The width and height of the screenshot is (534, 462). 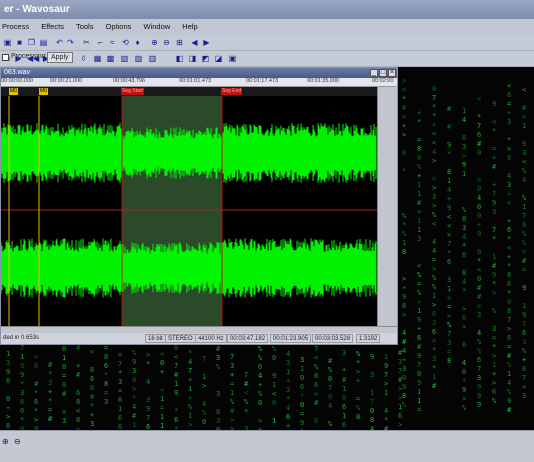 What do you see at coordinates (70, 42) in the screenshot?
I see `redo-icon: ↷` at bounding box center [70, 42].